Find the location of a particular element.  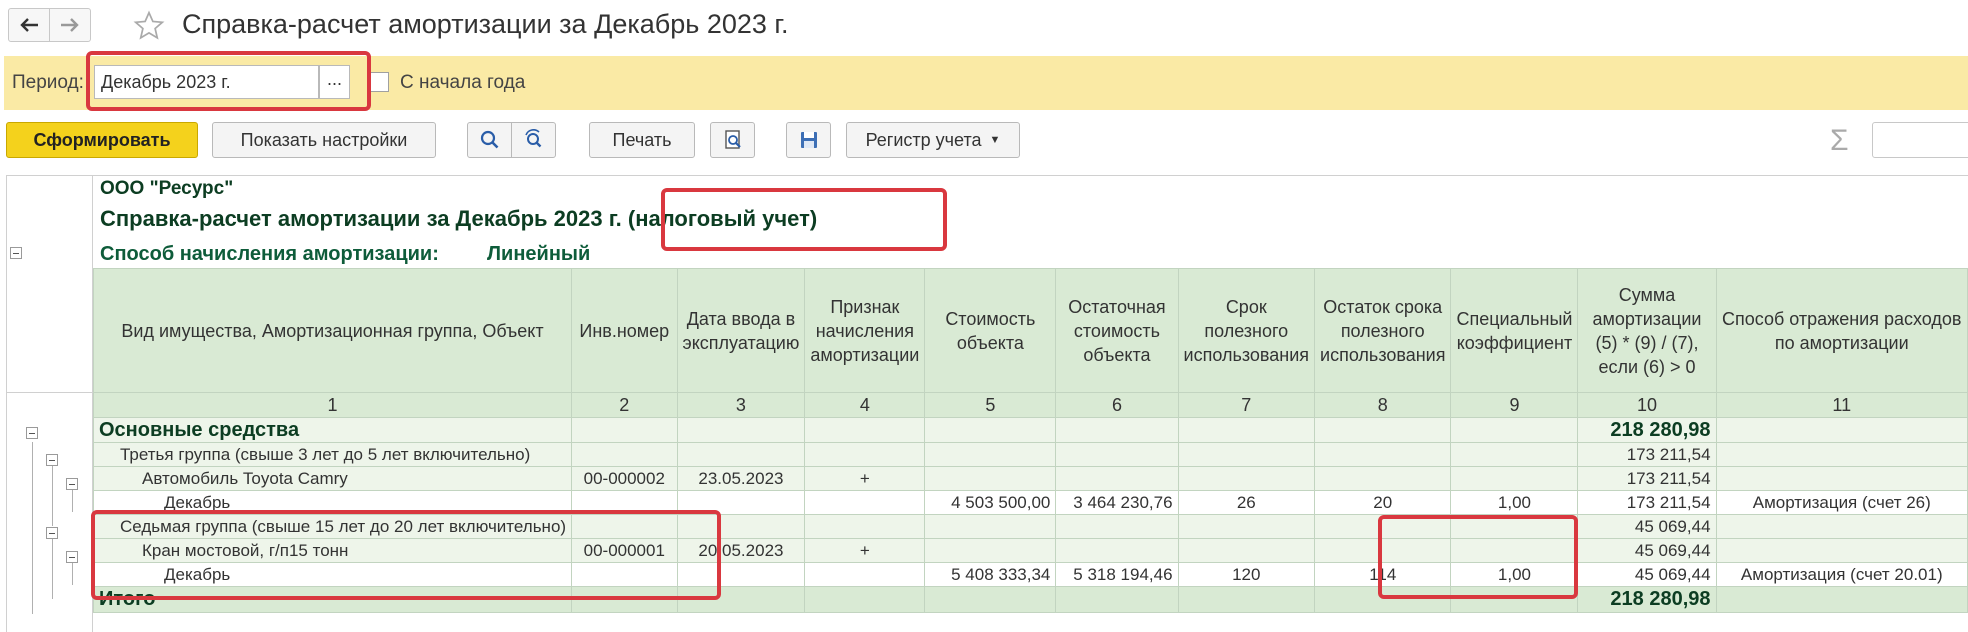

collapse-group-icon is located at coordinates (32, 433).